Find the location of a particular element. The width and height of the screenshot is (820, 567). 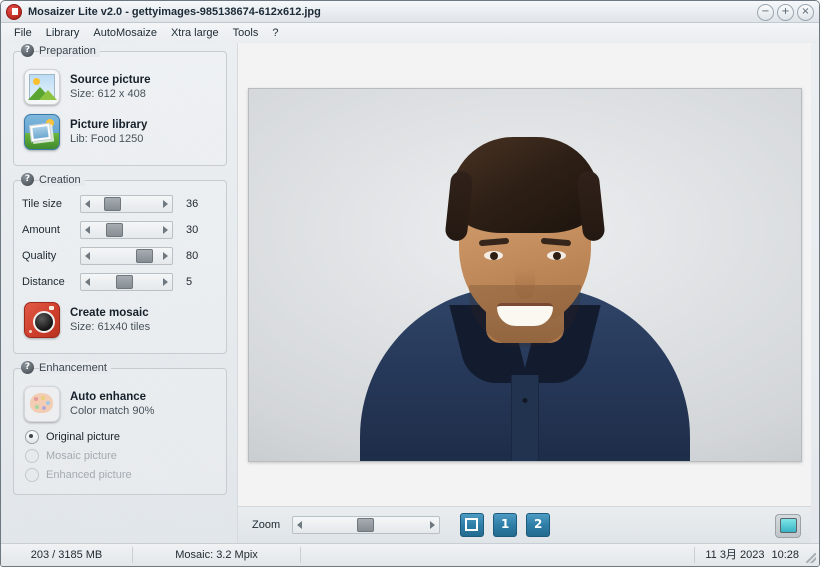

zoom-slider is located at coordinates (366, 525).